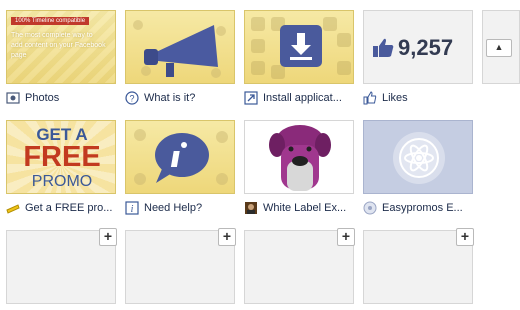  I want to click on photos-label: Photos, so click(42, 98).